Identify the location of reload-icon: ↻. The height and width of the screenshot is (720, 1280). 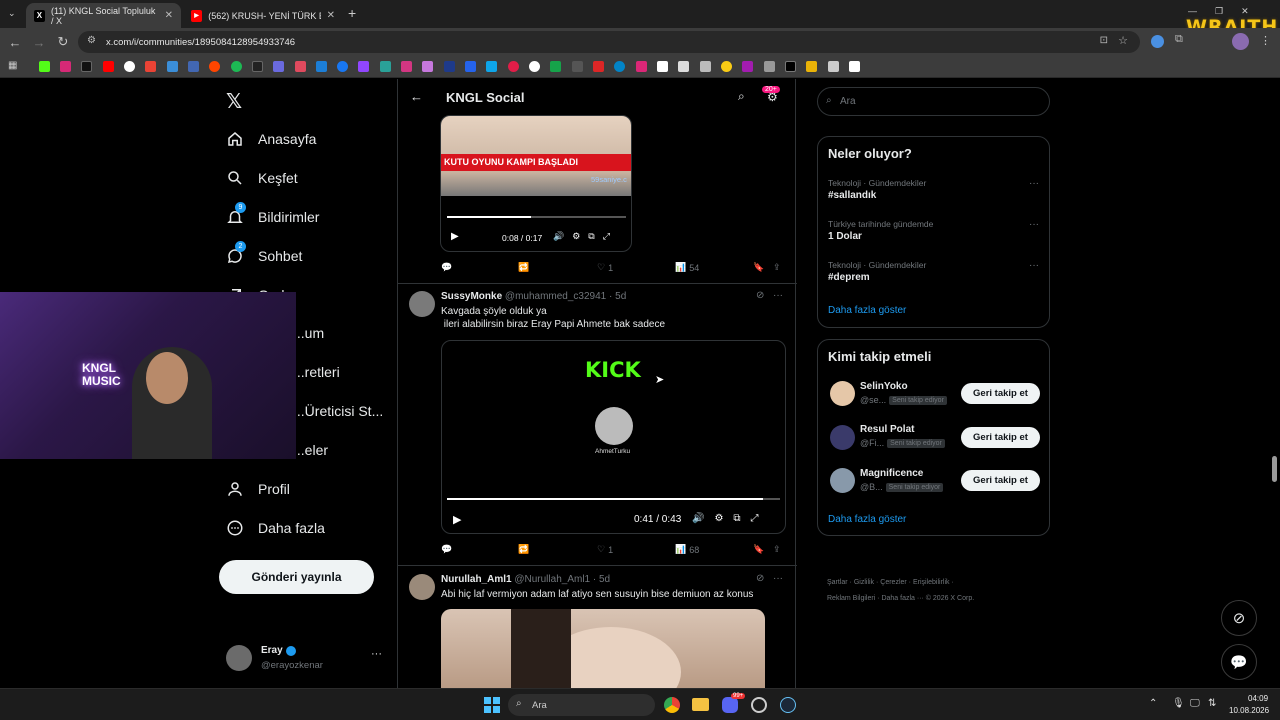
(63, 42).